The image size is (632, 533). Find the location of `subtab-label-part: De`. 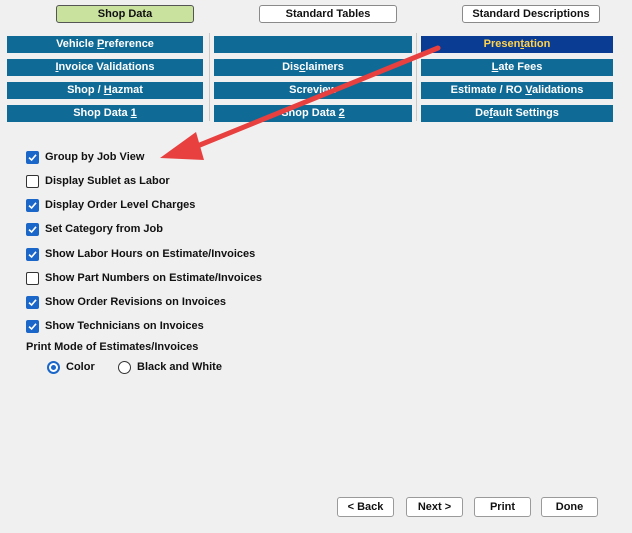

subtab-label-part: De is located at coordinates (482, 113).